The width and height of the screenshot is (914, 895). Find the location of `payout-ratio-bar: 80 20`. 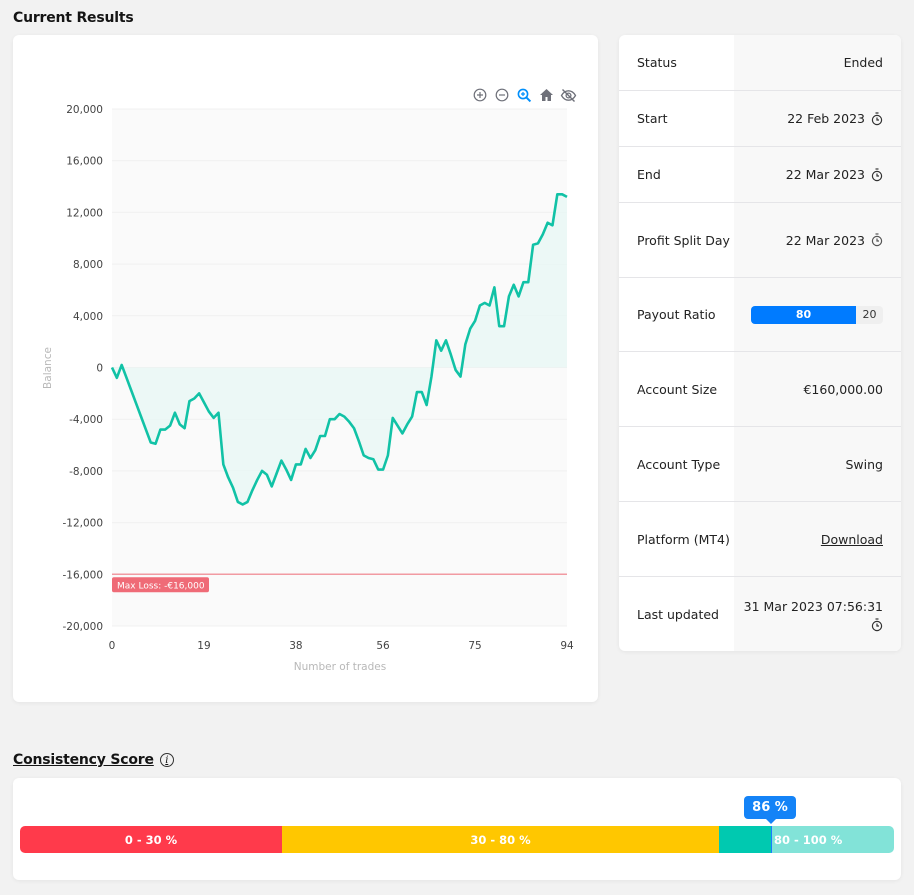

payout-ratio-bar: 80 20 is located at coordinates (817, 314).